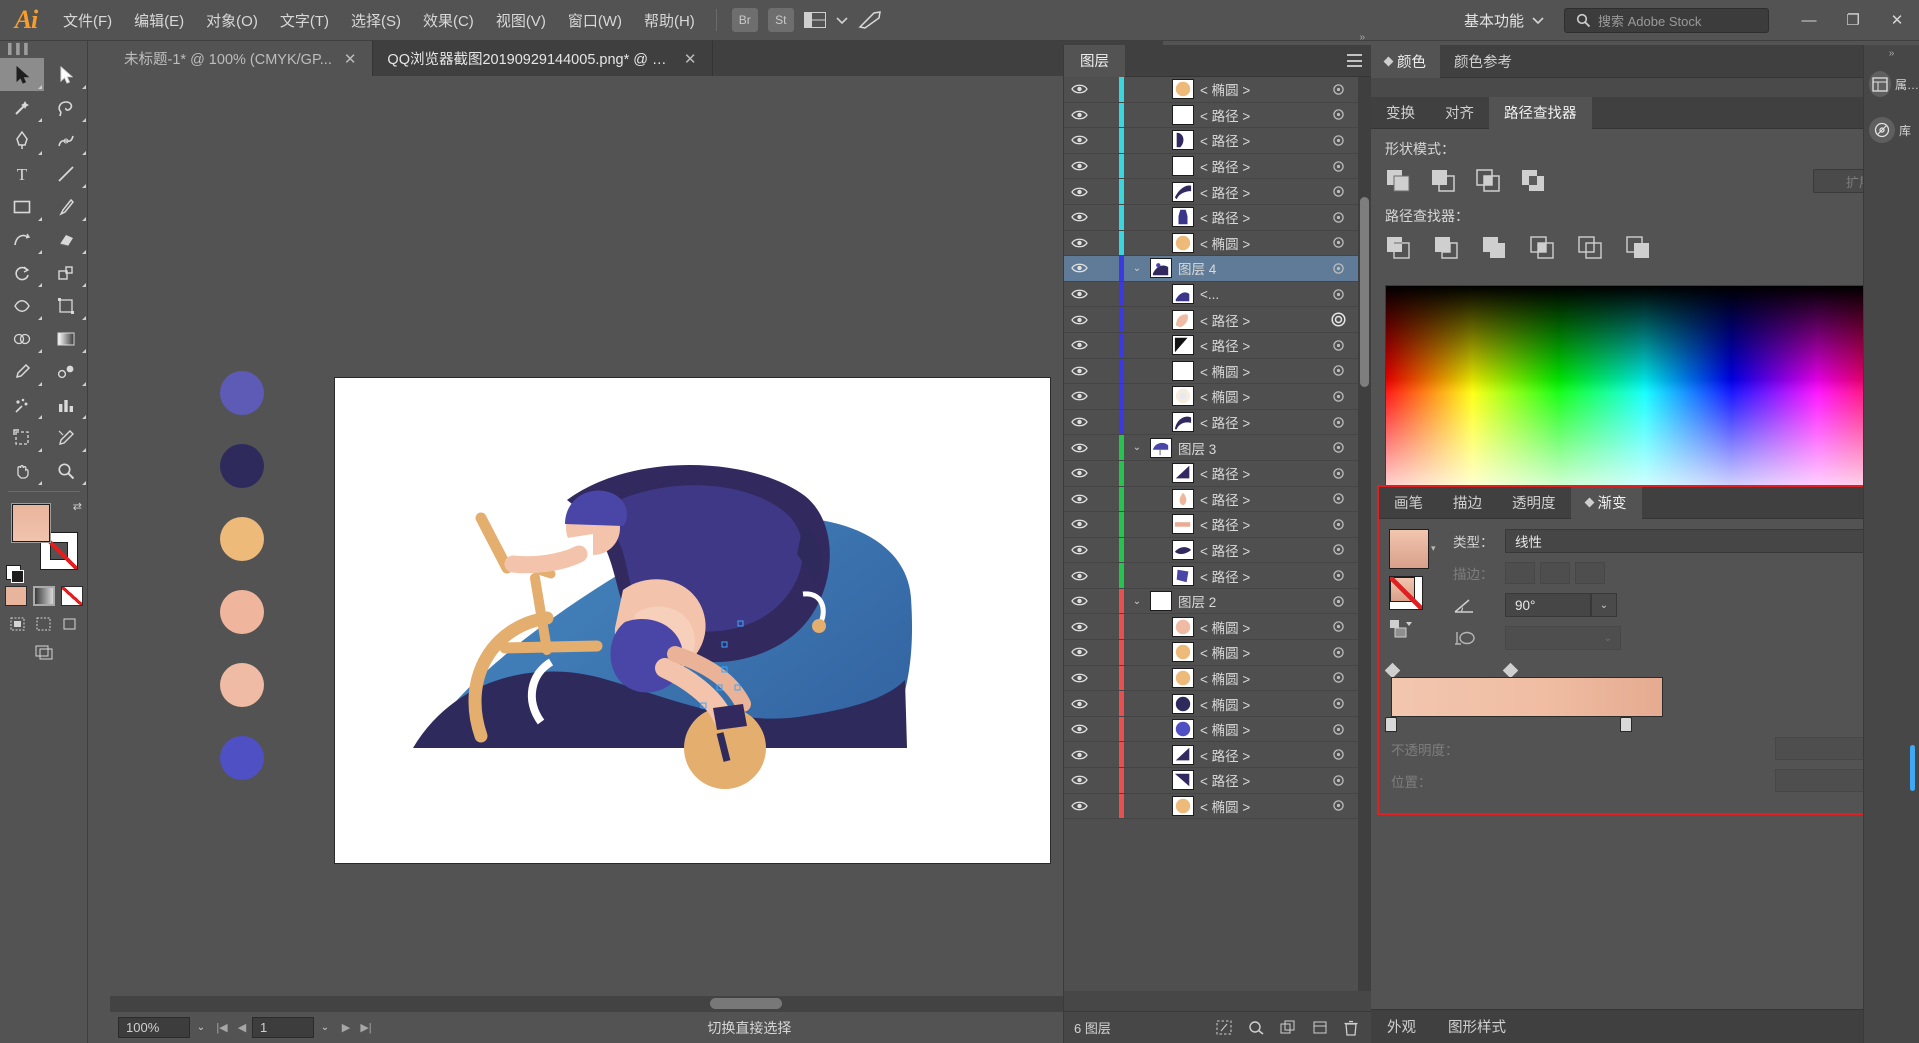 This screenshot has height=1043, width=1919. I want to click on scale-tool, so click(66, 272).